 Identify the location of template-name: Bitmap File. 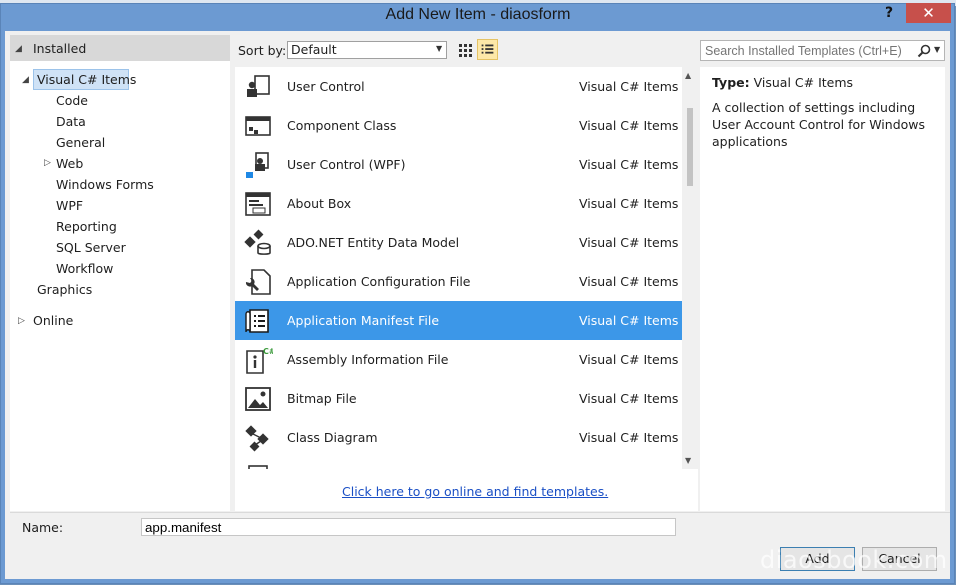
(322, 398).